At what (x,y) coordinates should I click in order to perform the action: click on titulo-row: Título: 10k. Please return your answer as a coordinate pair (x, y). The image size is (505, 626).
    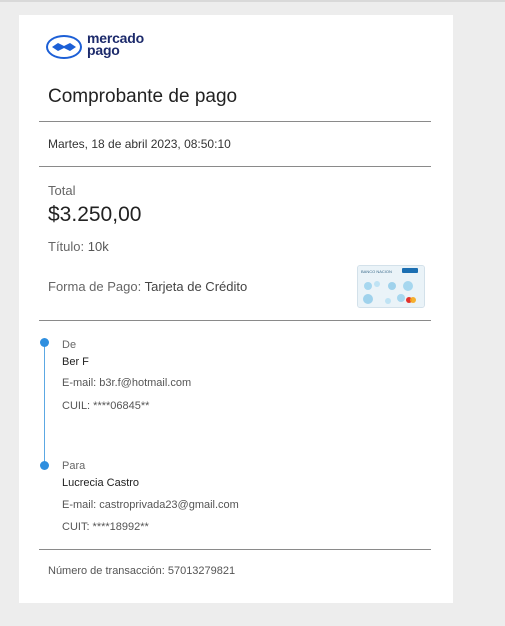
    Looking at the image, I should click on (78, 246).